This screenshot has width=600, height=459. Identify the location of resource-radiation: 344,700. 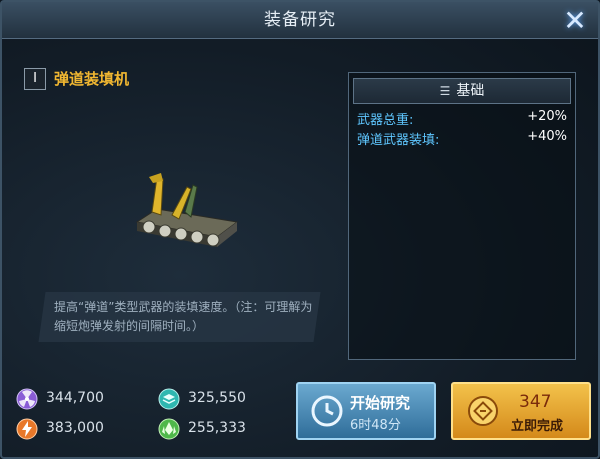
(81, 400).